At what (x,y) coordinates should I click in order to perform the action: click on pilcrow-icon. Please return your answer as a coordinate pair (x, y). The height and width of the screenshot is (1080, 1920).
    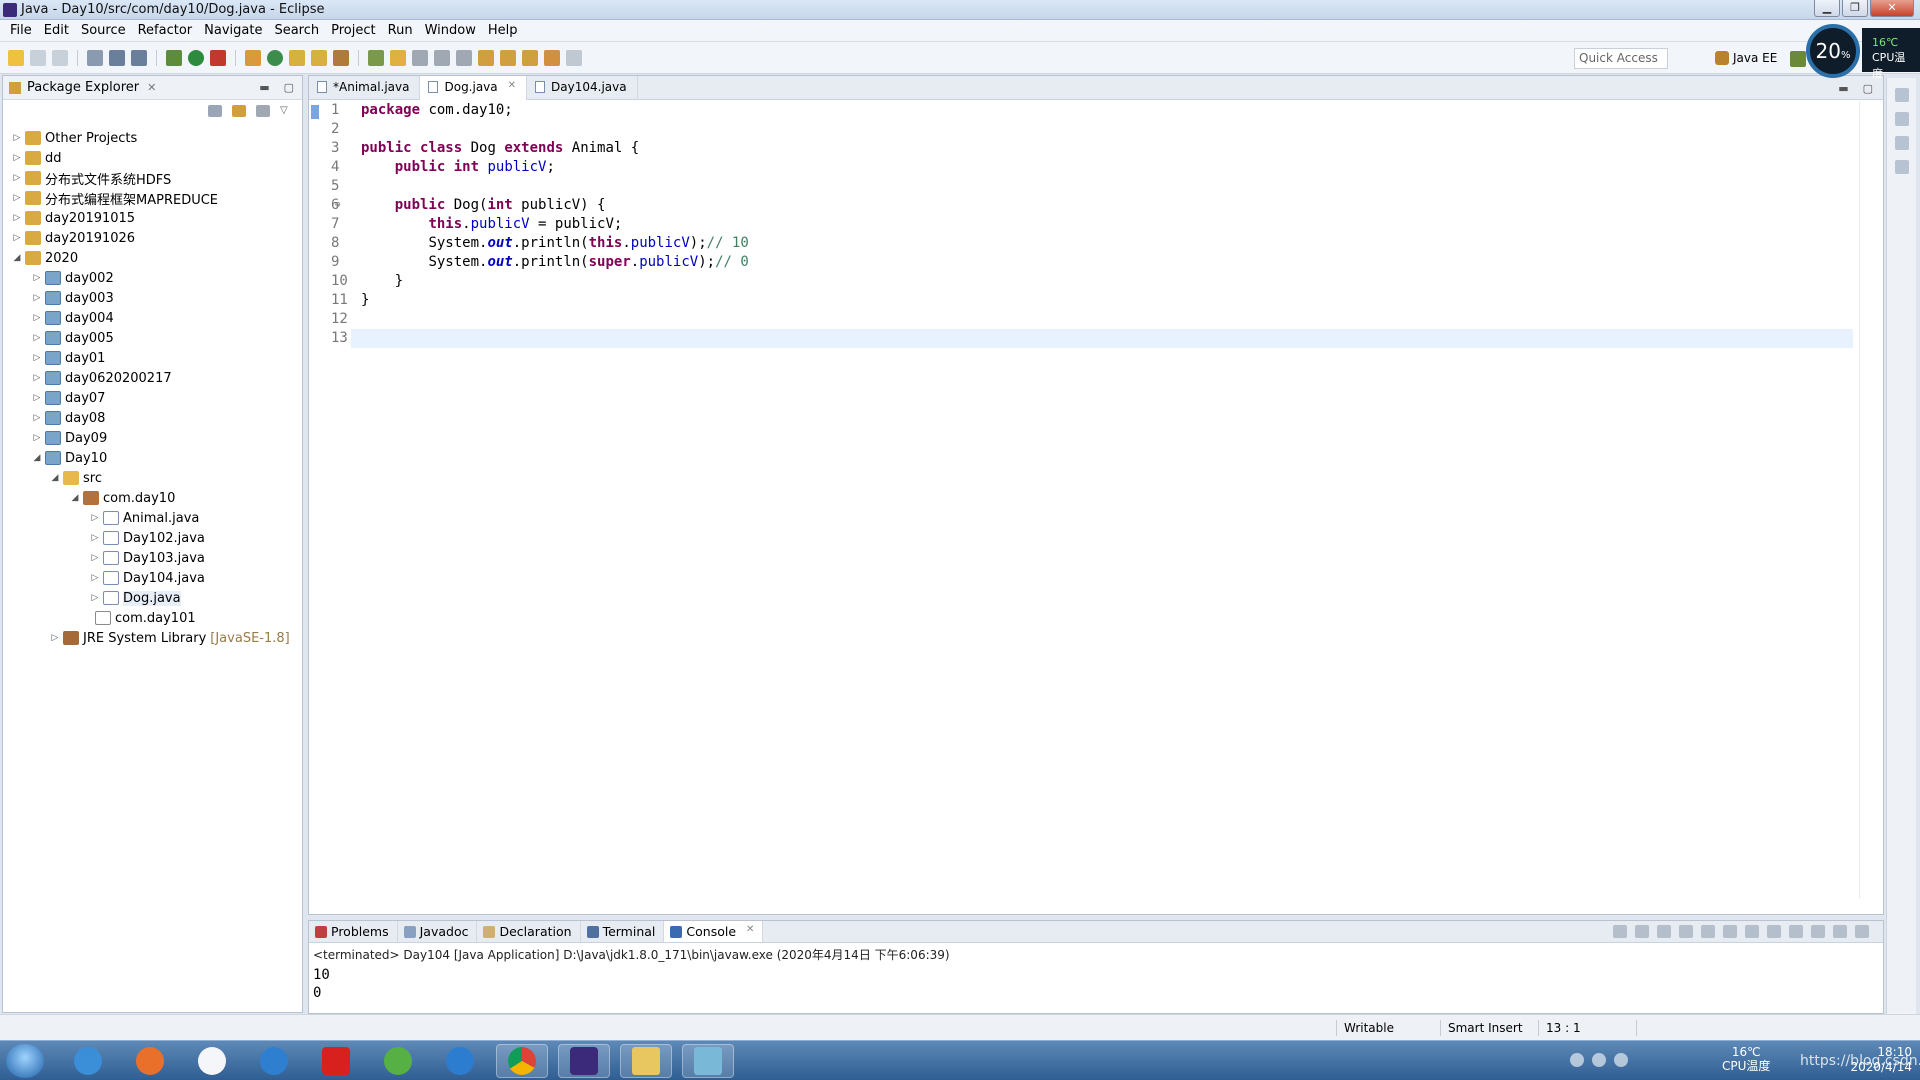
    Looking at the image, I should click on (464, 58).